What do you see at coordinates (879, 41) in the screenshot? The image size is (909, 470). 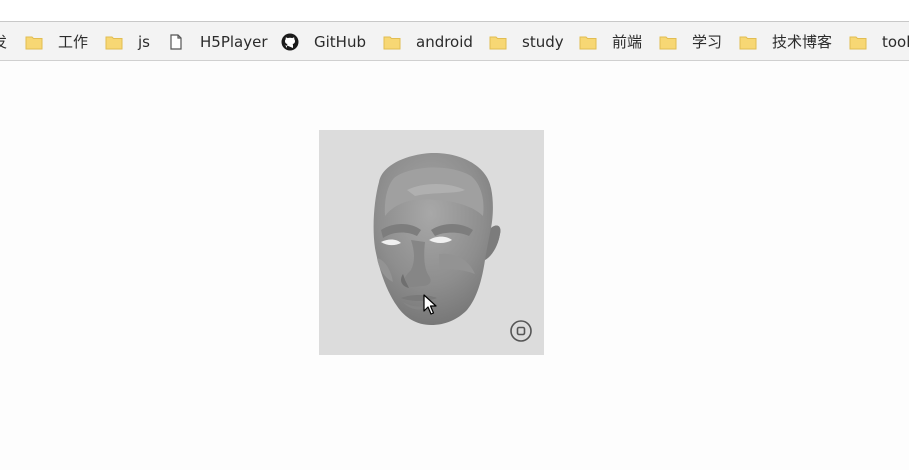 I see `bookmark-folder-tools: tools` at bounding box center [879, 41].